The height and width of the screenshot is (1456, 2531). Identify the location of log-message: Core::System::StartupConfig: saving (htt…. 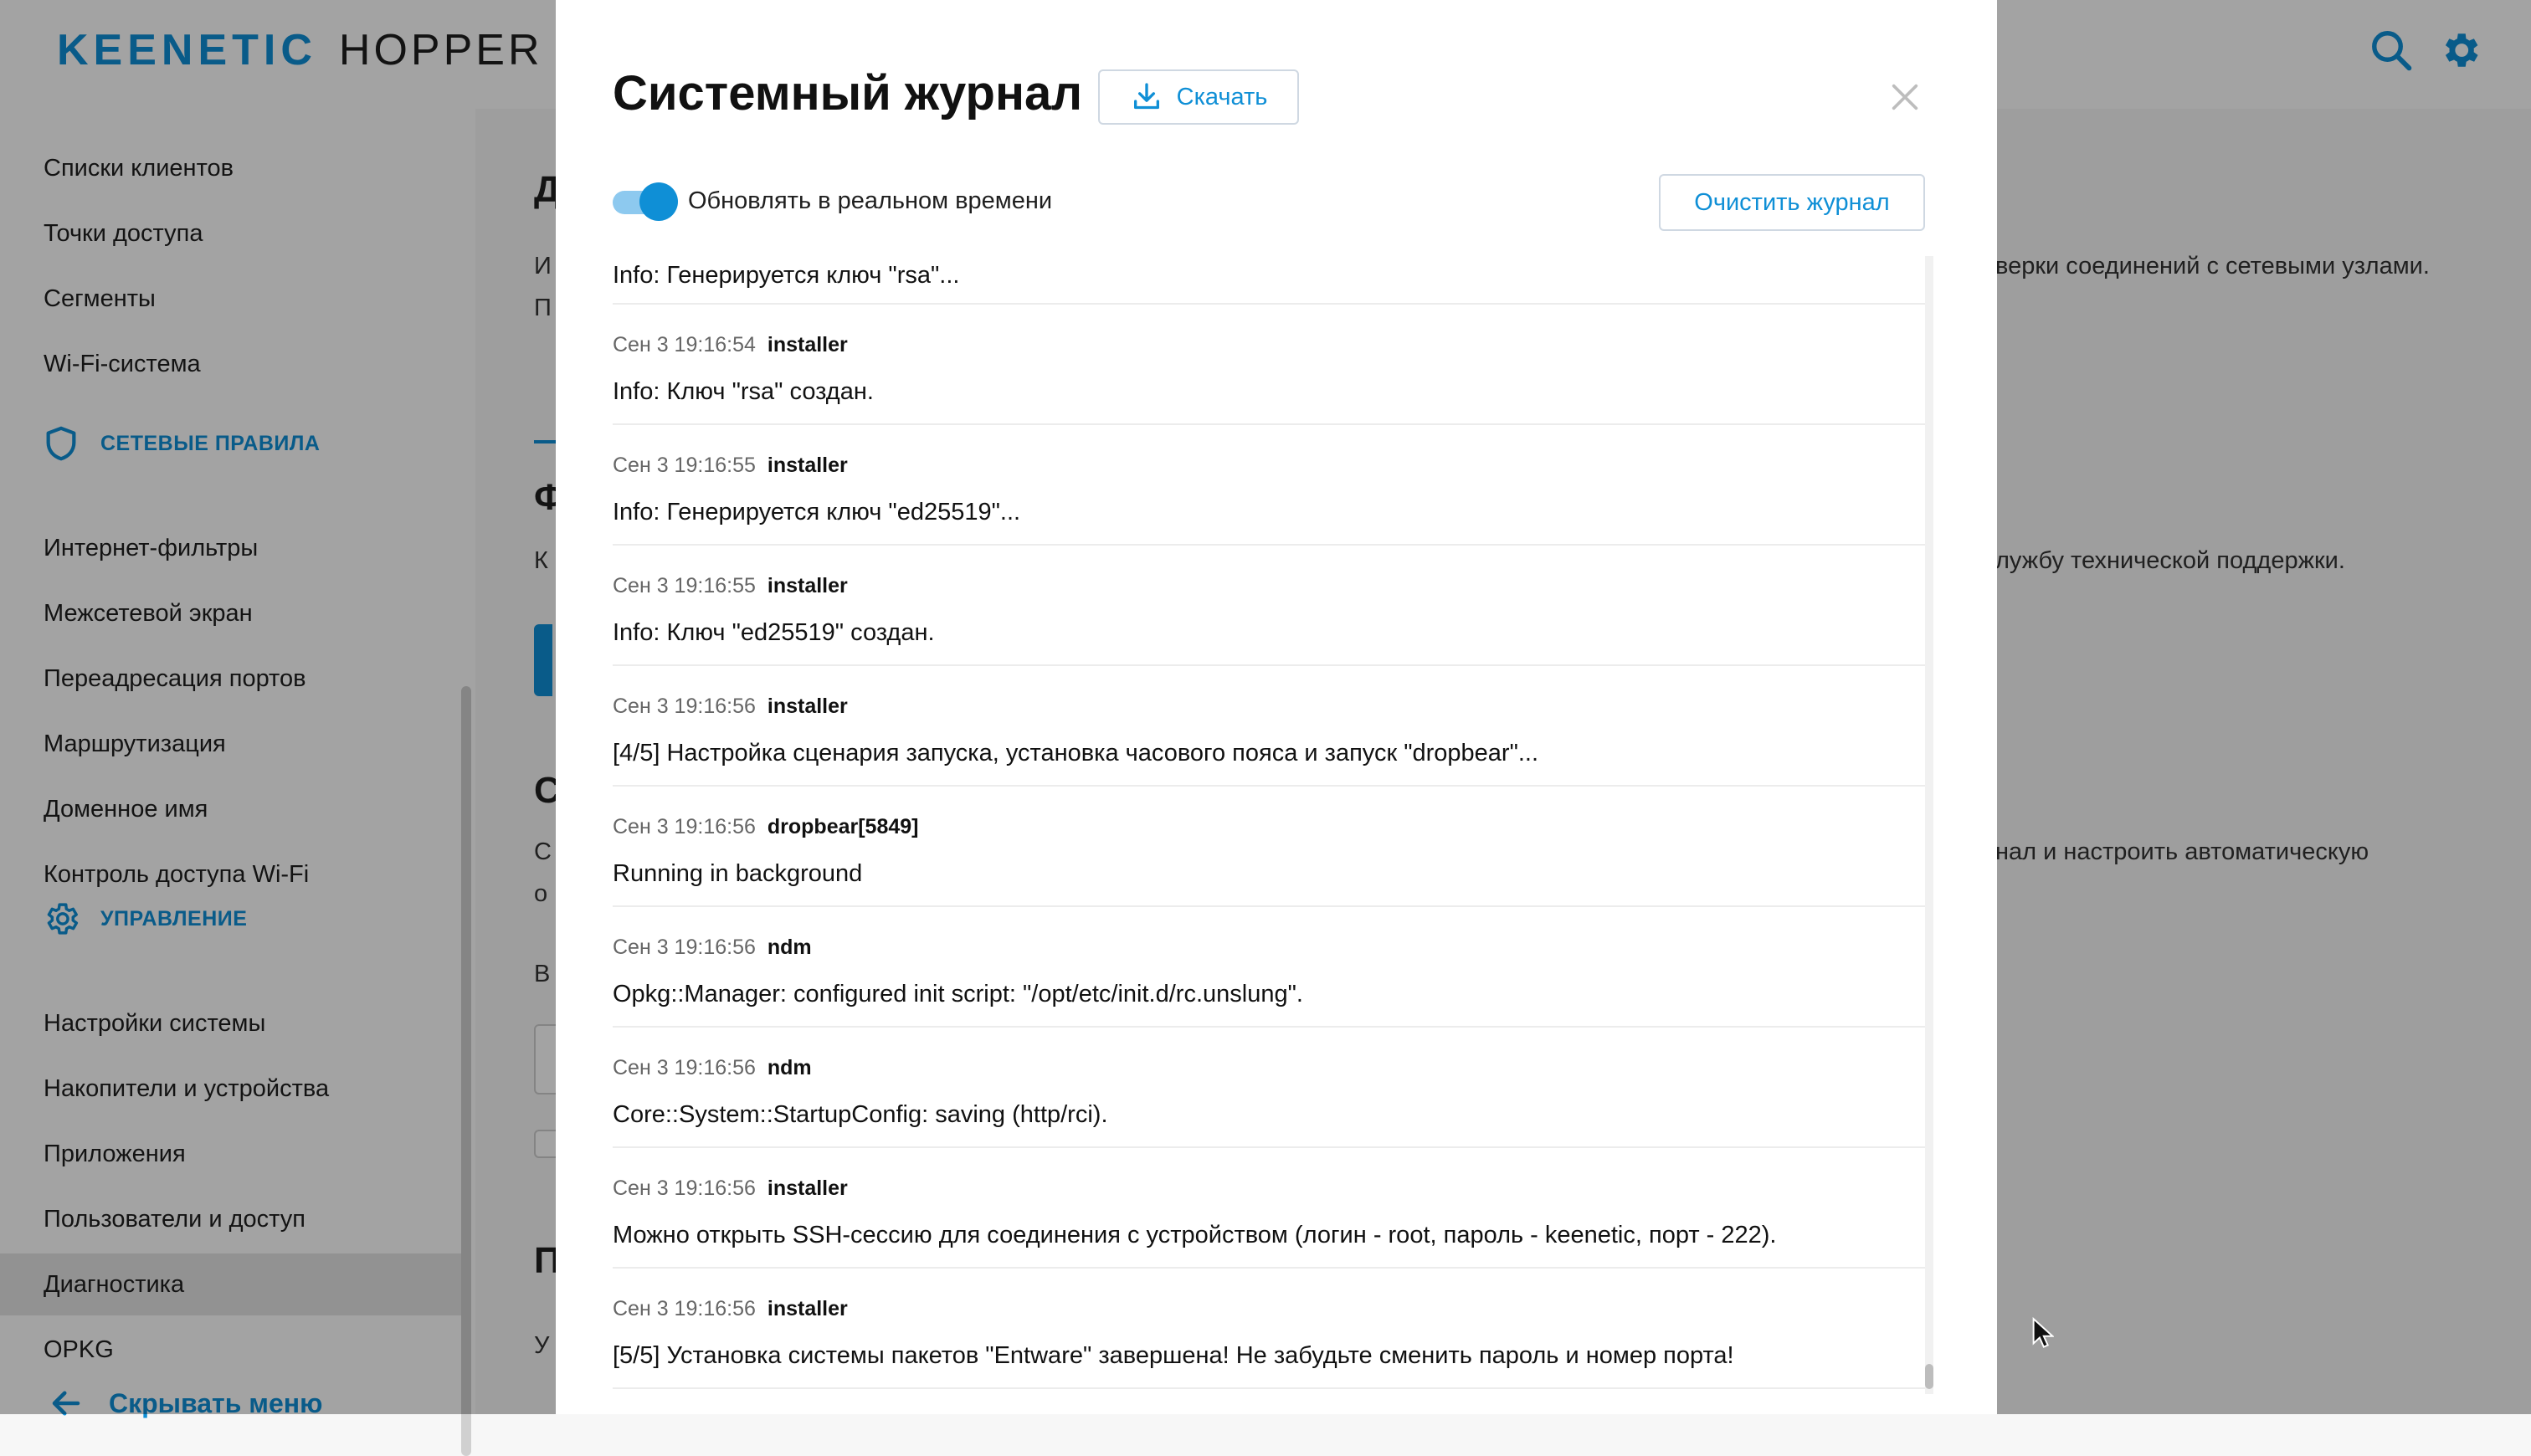
(860, 1114).